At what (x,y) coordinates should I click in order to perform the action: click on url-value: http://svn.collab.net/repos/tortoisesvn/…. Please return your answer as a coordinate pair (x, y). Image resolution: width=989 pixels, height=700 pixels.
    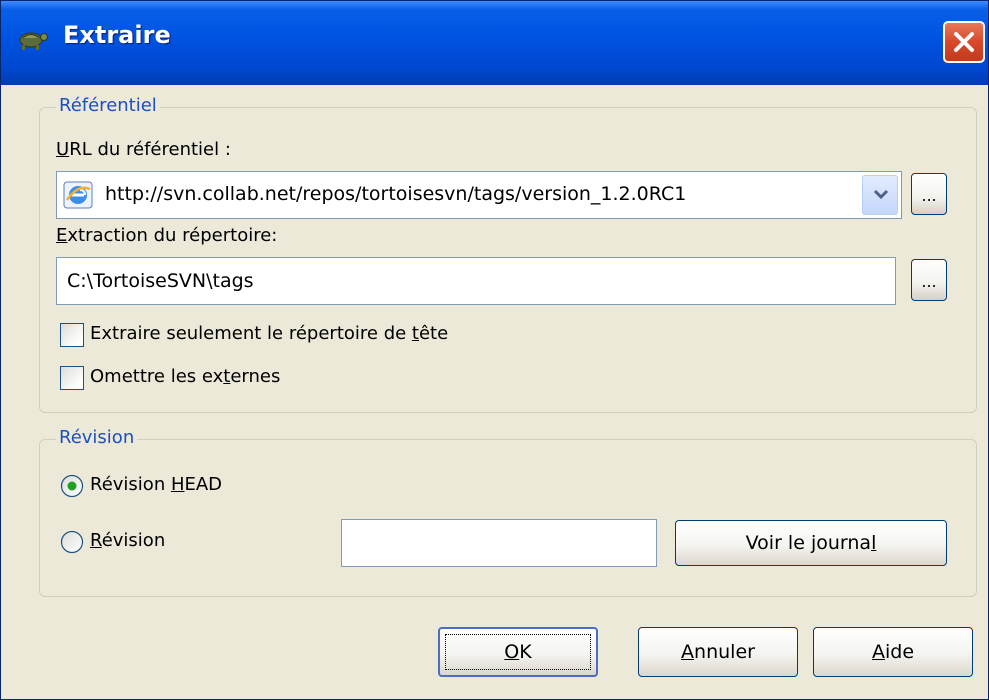
    Looking at the image, I should click on (396, 194).